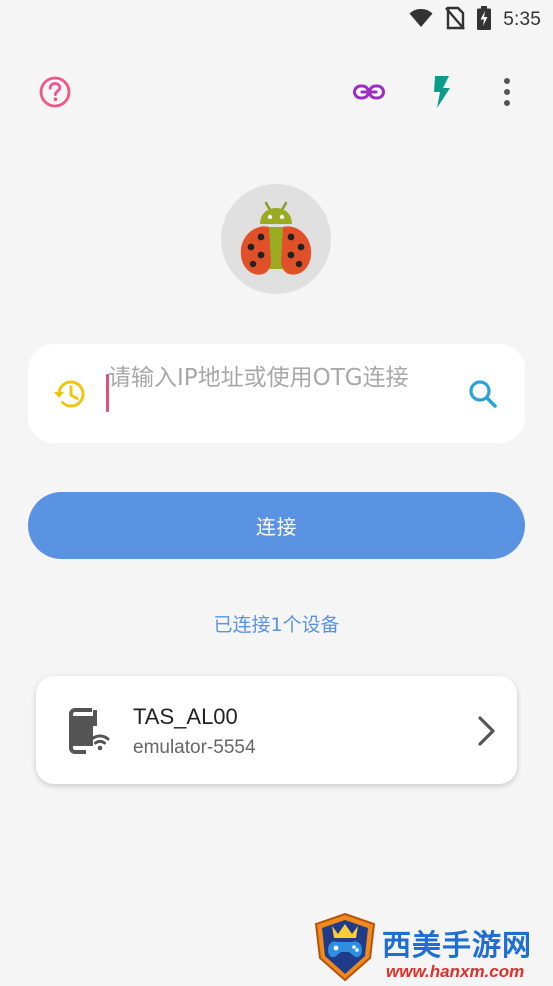 The height and width of the screenshot is (986, 553). I want to click on history-button, so click(70, 394).